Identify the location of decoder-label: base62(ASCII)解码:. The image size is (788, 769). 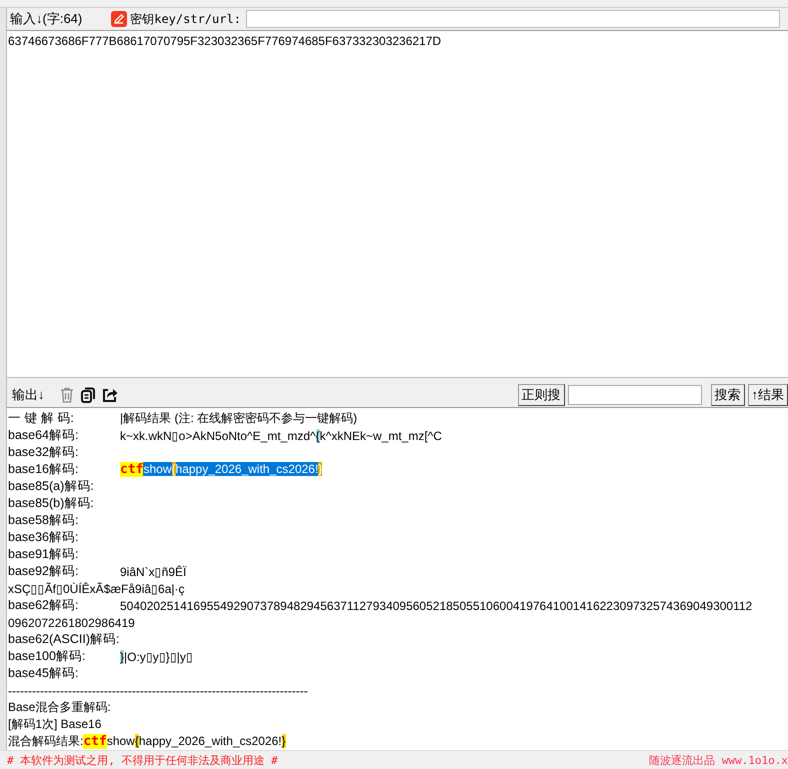
(64, 639).